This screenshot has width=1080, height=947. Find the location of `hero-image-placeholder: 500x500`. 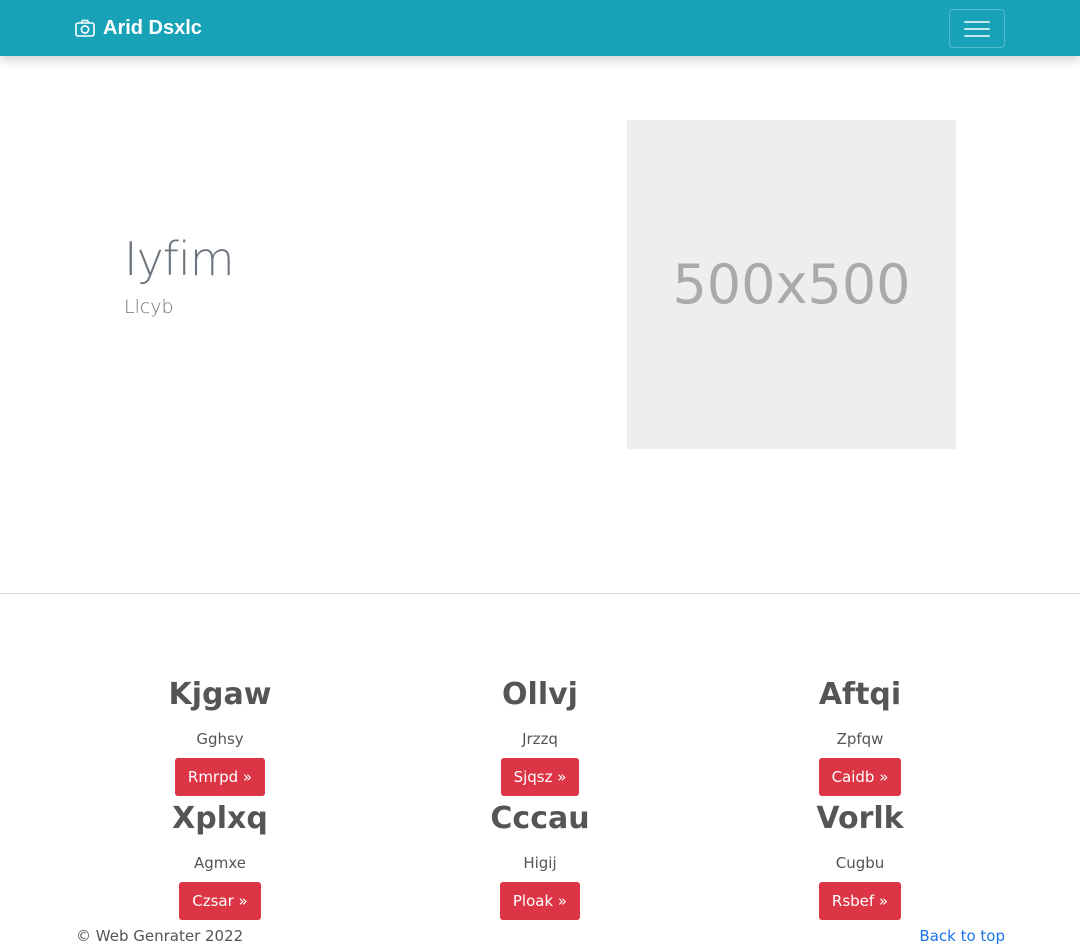

hero-image-placeholder: 500x500 is located at coordinates (791, 284).